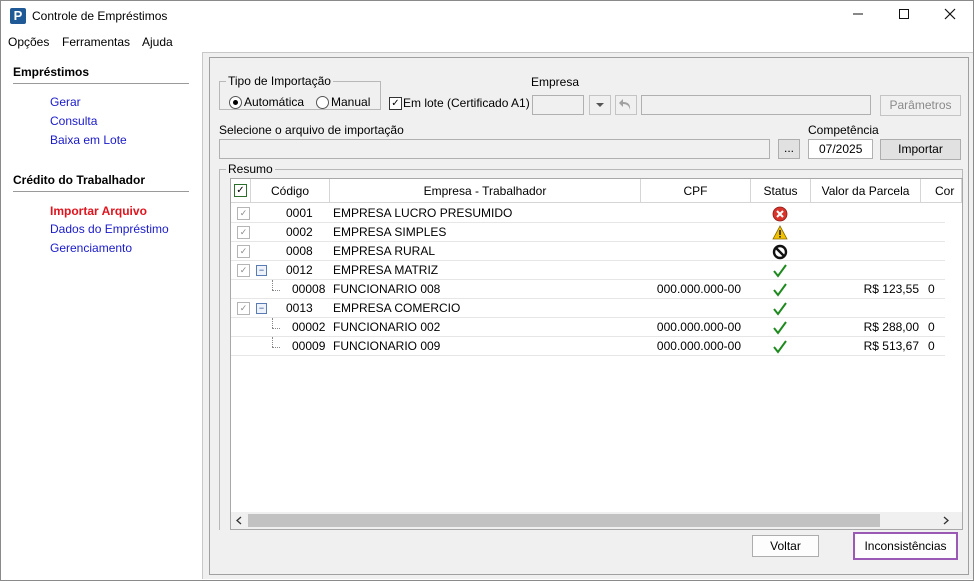 Image resolution: width=974 pixels, height=581 pixels. What do you see at coordinates (387, 327) in the screenshot?
I see `cell-empresa-trabalhador: FUNCIONARIO 002` at bounding box center [387, 327].